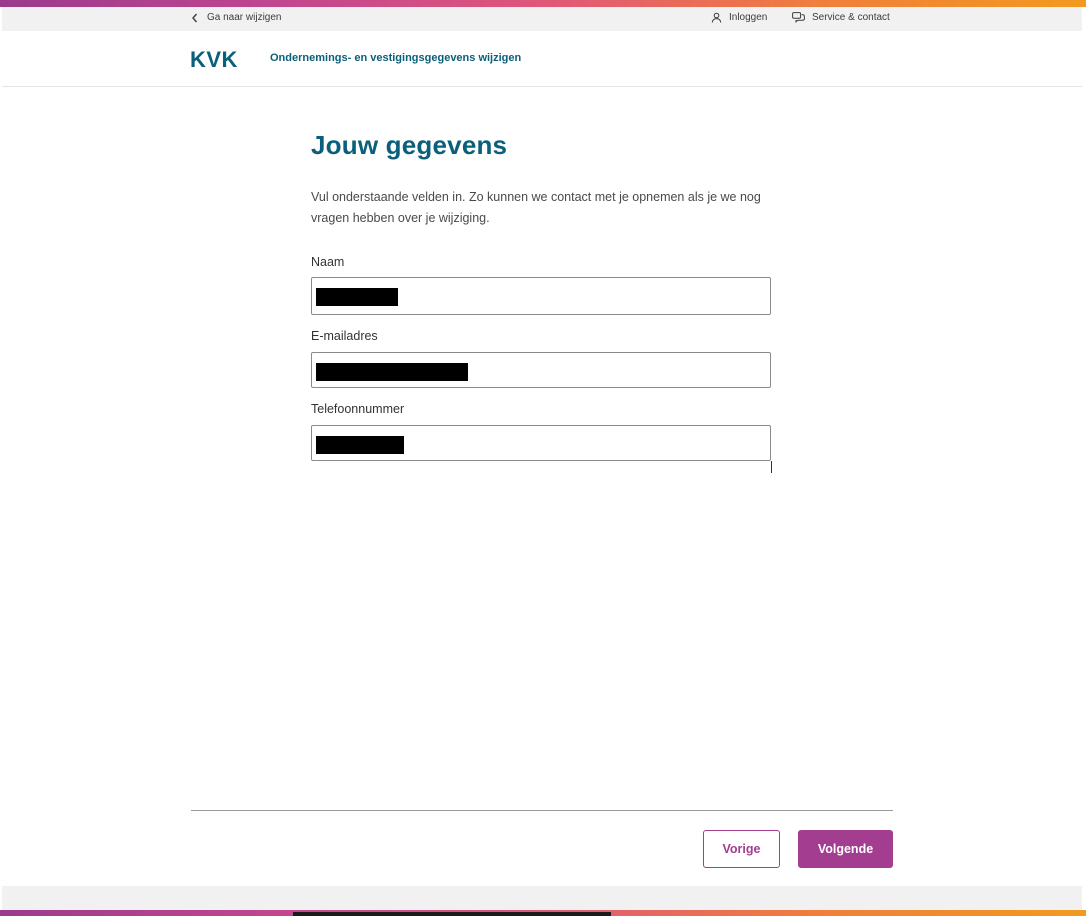  I want to click on page-title: Jouw gegevens, so click(409, 145).